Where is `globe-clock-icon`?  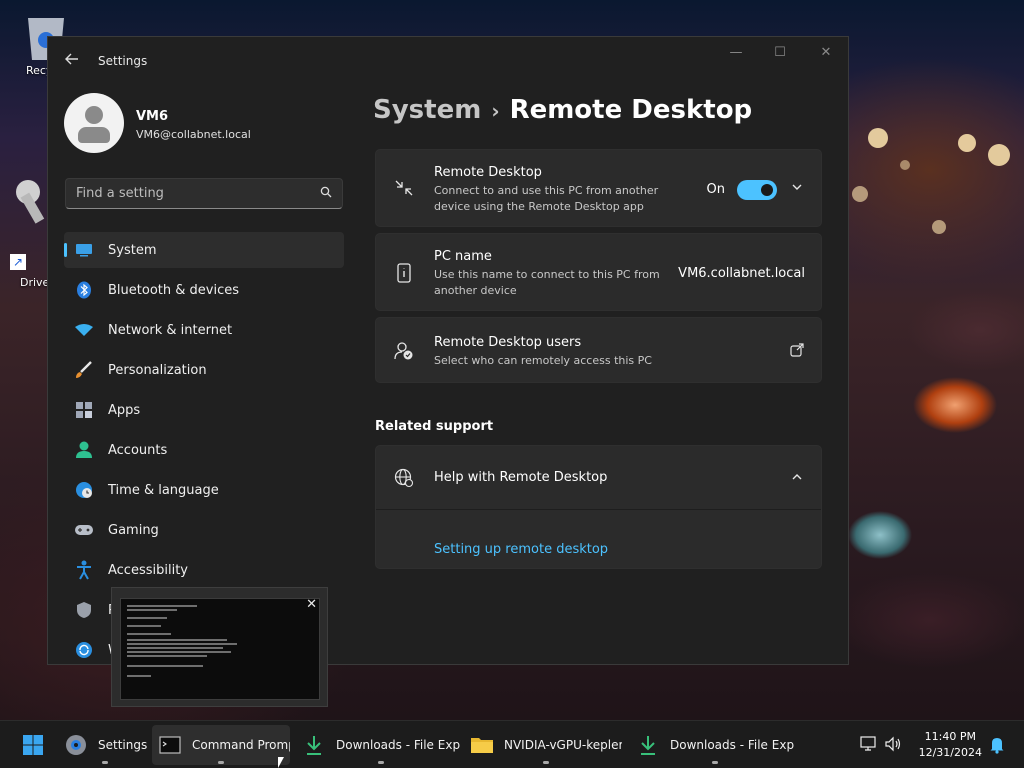 globe-clock-icon is located at coordinates (84, 490).